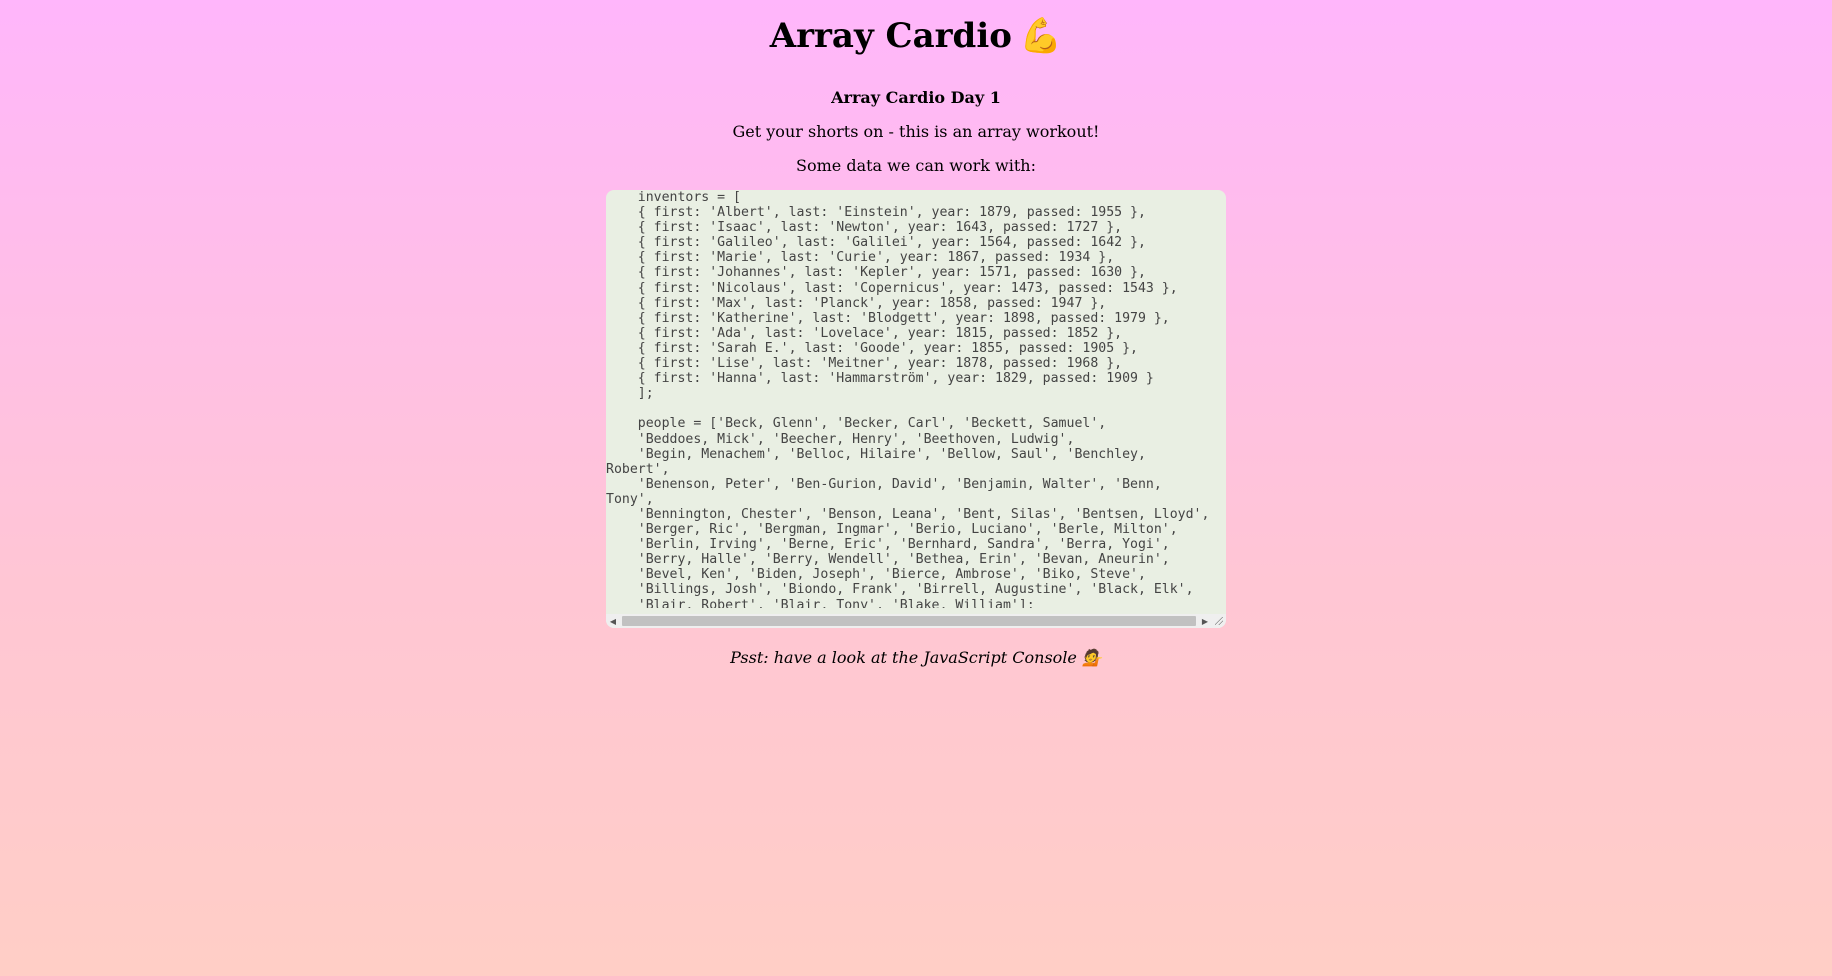  Describe the element at coordinates (1219, 621) in the screenshot. I see `resize-handle-icon` at that location.